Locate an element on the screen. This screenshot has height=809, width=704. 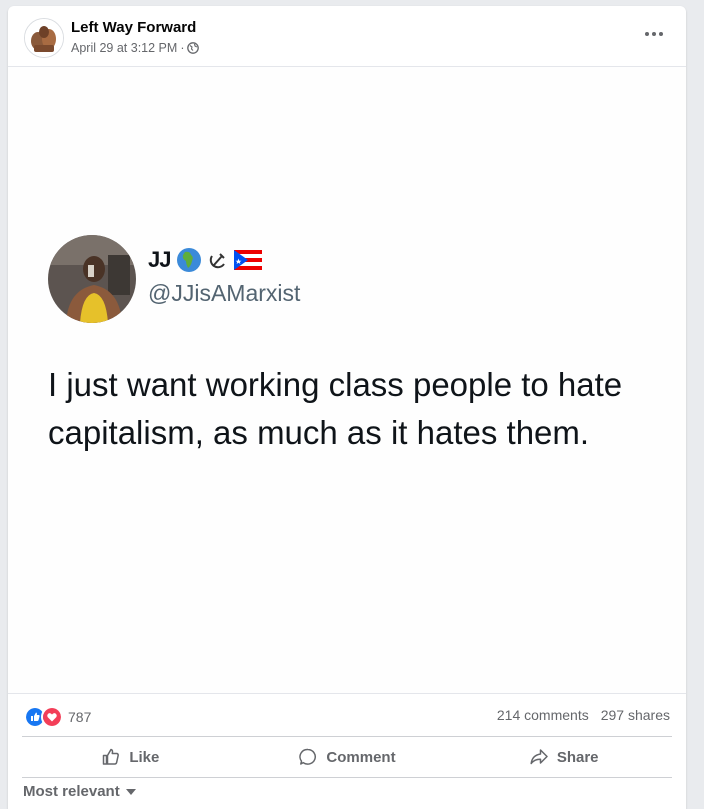
globe-africa-icon is located at coordinates (189, 260).